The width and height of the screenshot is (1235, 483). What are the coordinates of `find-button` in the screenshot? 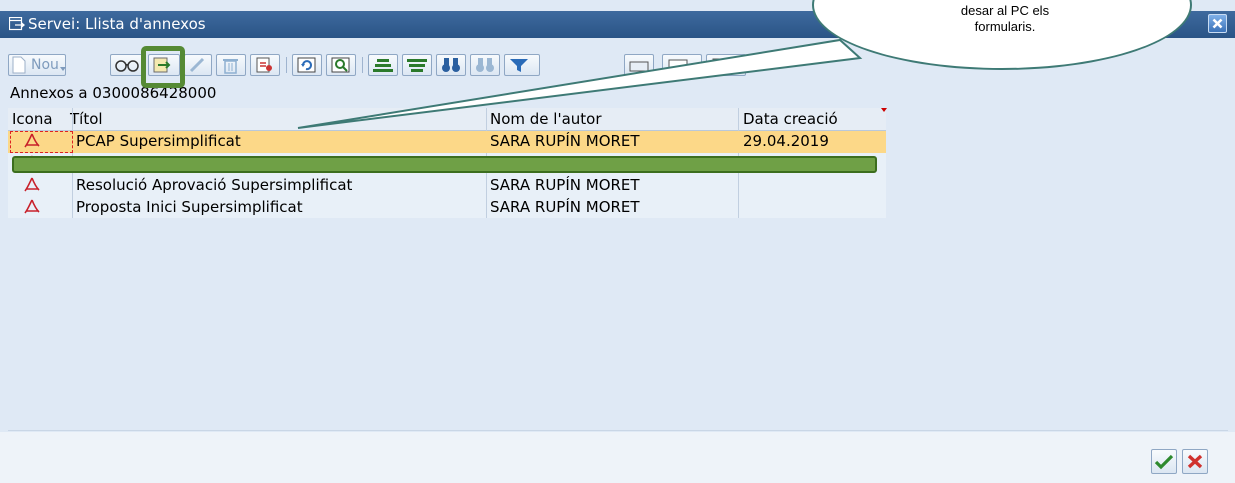 It's located at (341, 65).